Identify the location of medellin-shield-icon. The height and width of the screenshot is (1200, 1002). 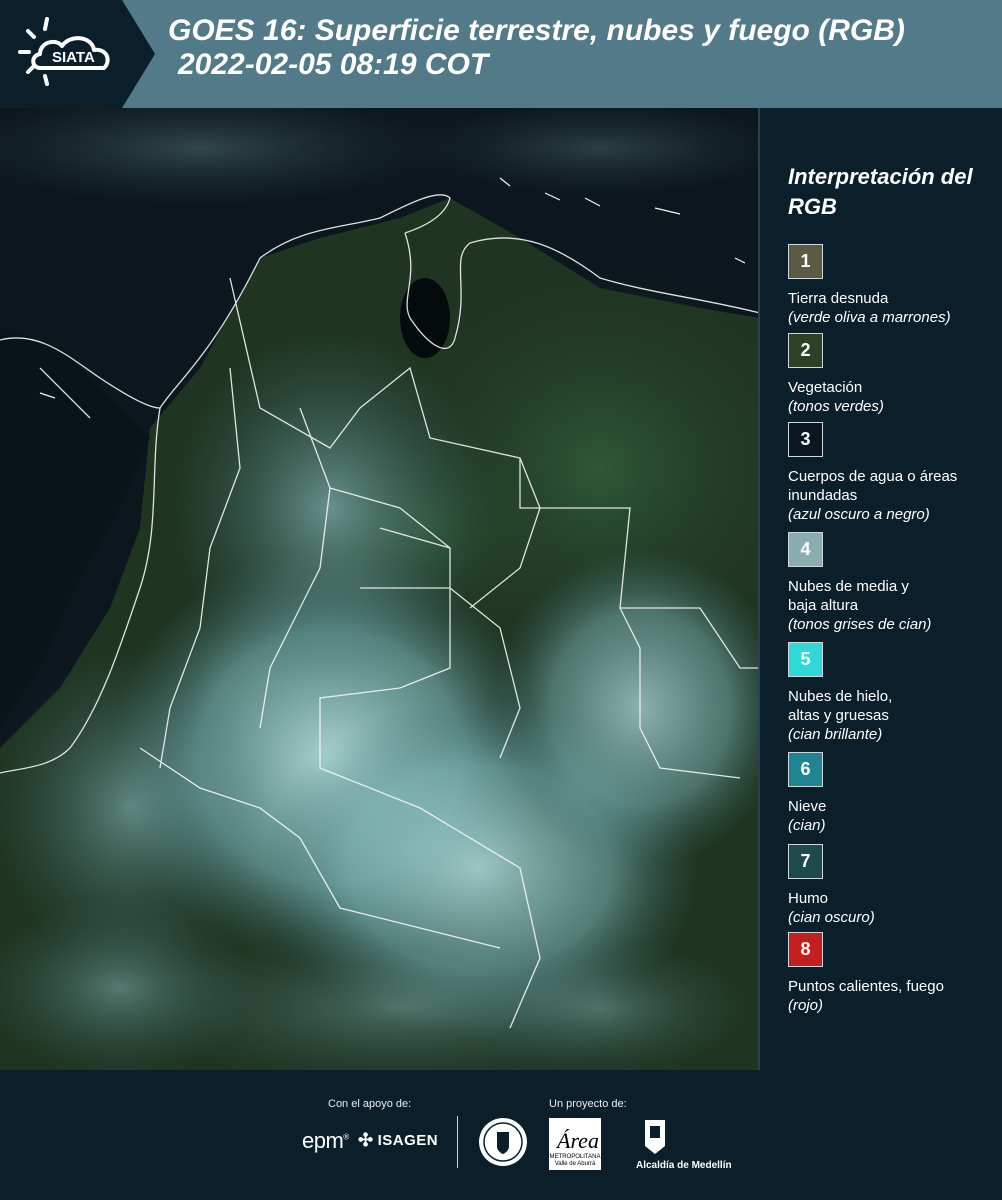
(655, 1139).